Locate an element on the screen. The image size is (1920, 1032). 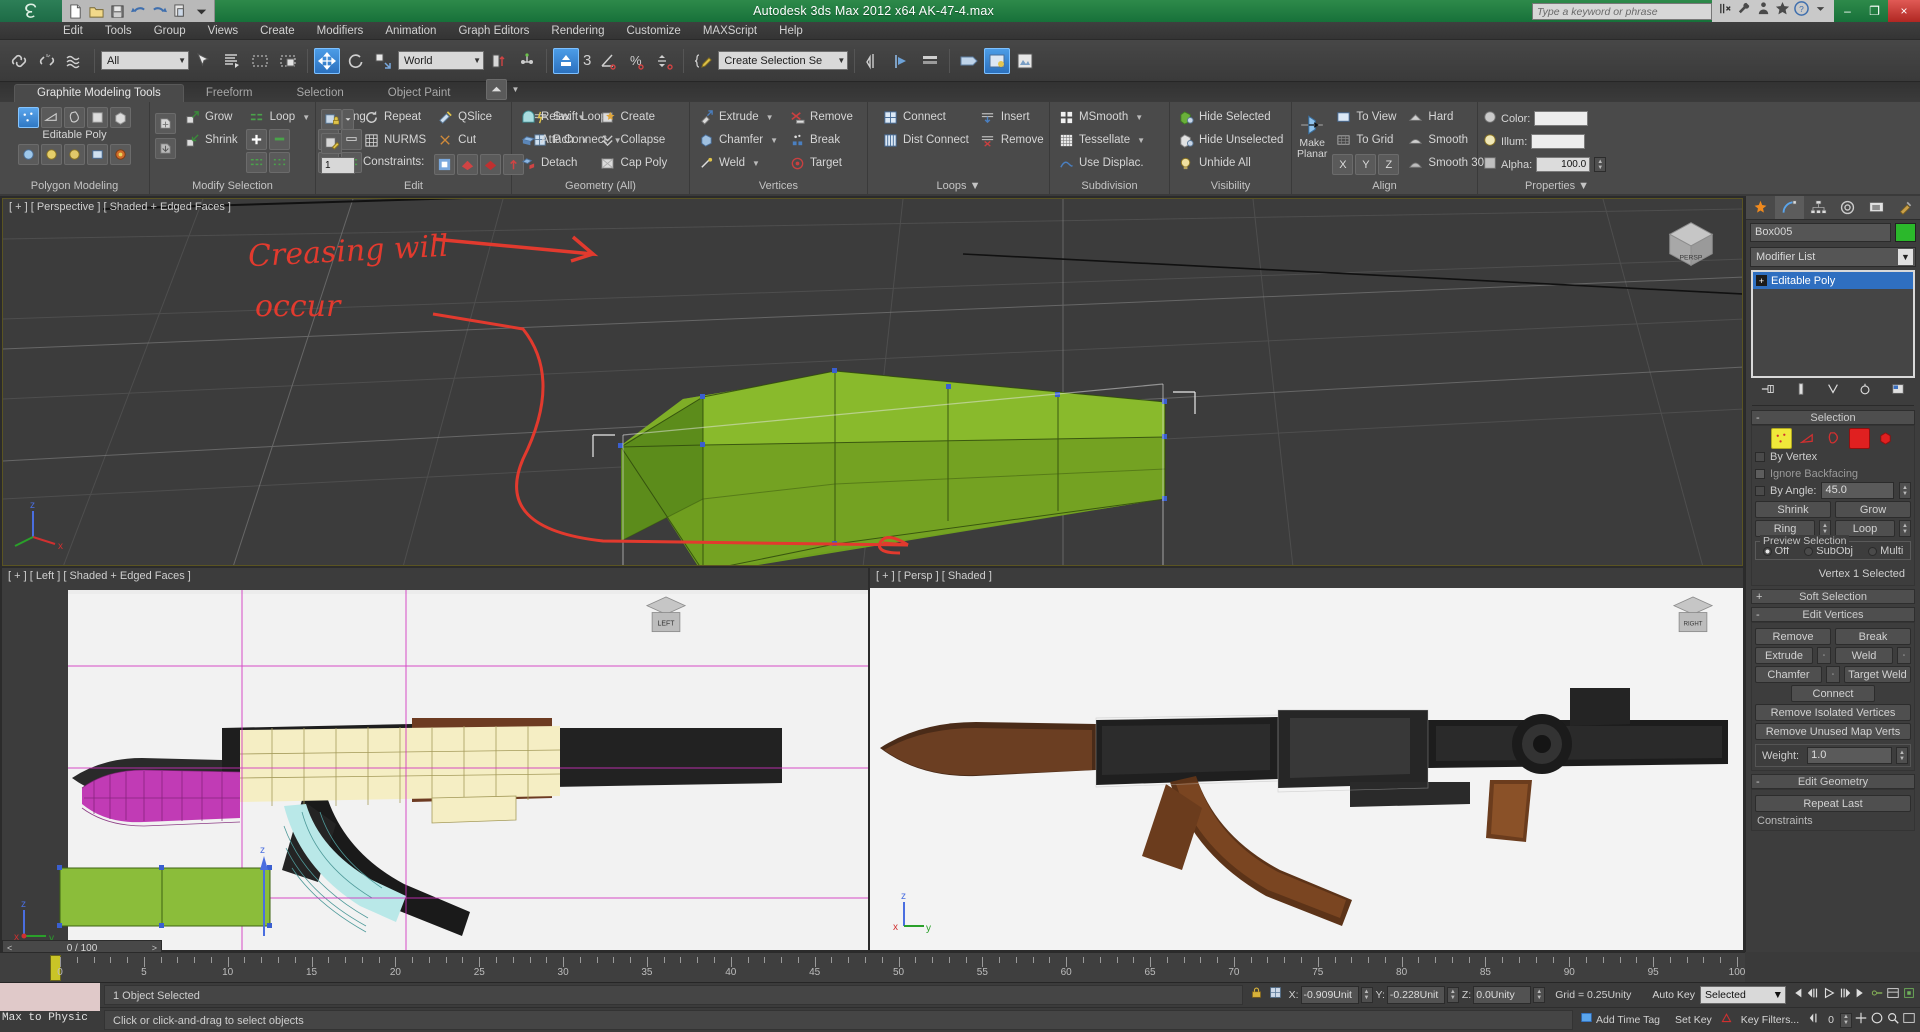
collapse-button: Collapse is located at coordinates (634, 140).